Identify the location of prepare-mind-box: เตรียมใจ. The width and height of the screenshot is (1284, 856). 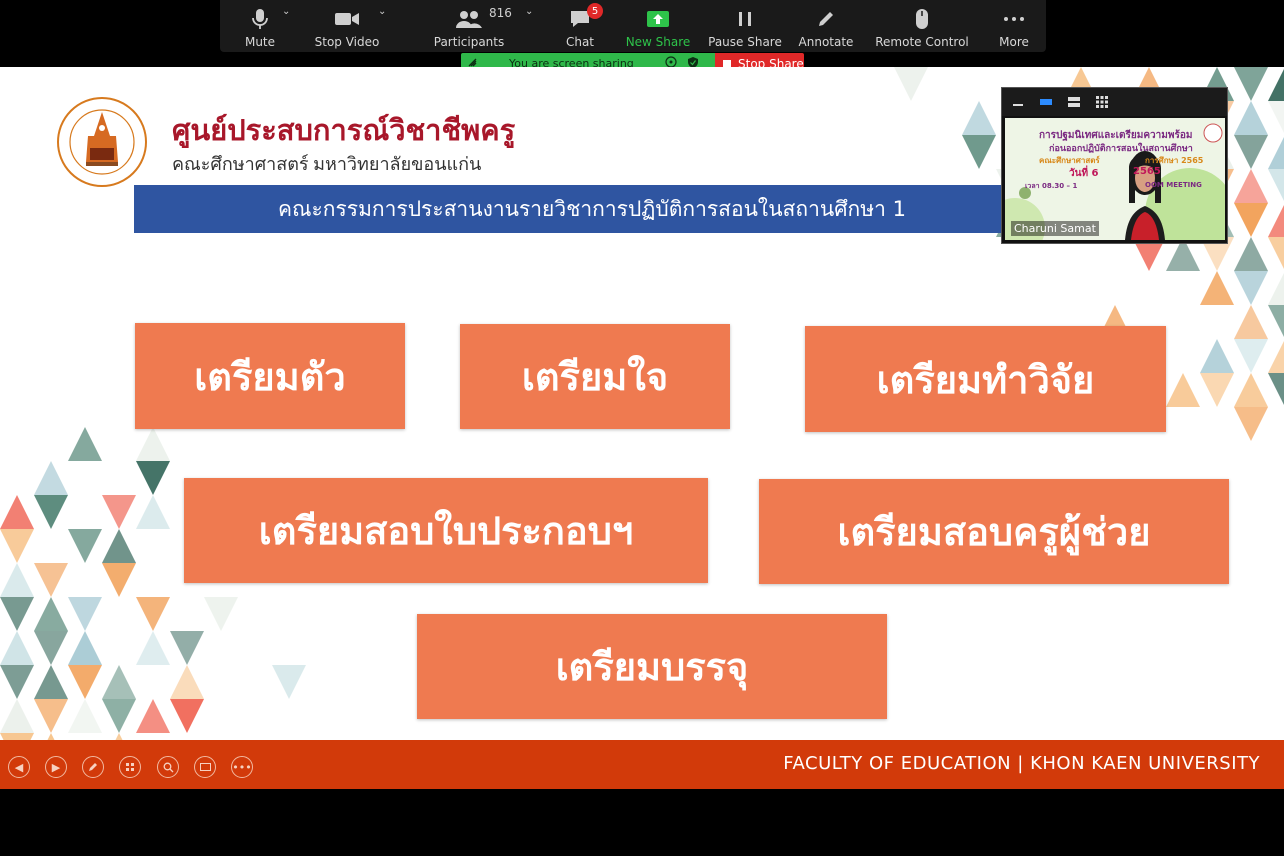
(595, 376).